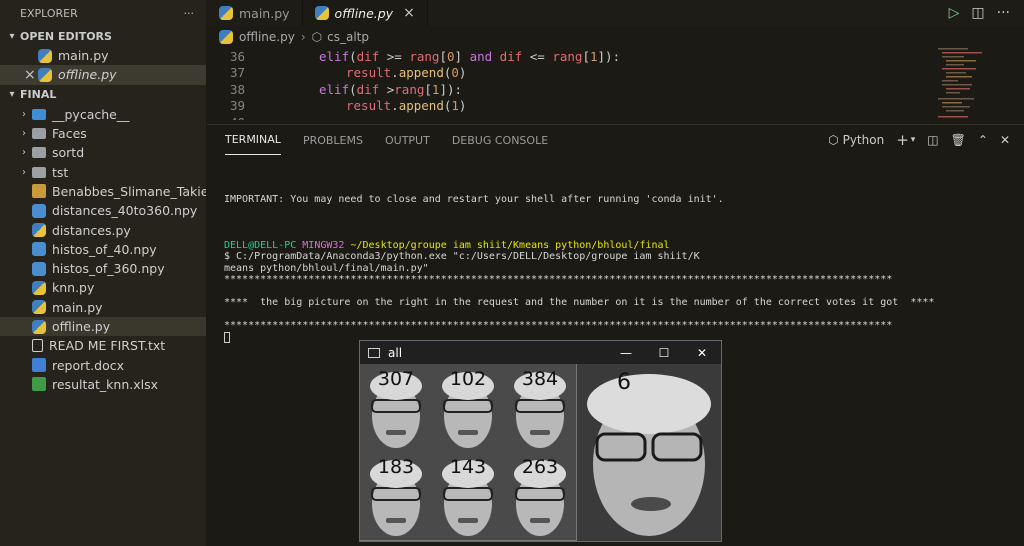  Describe the element at coordinates (103, 95) in the screenshot. I see `folder-section: ▾ FINAL` at that location.